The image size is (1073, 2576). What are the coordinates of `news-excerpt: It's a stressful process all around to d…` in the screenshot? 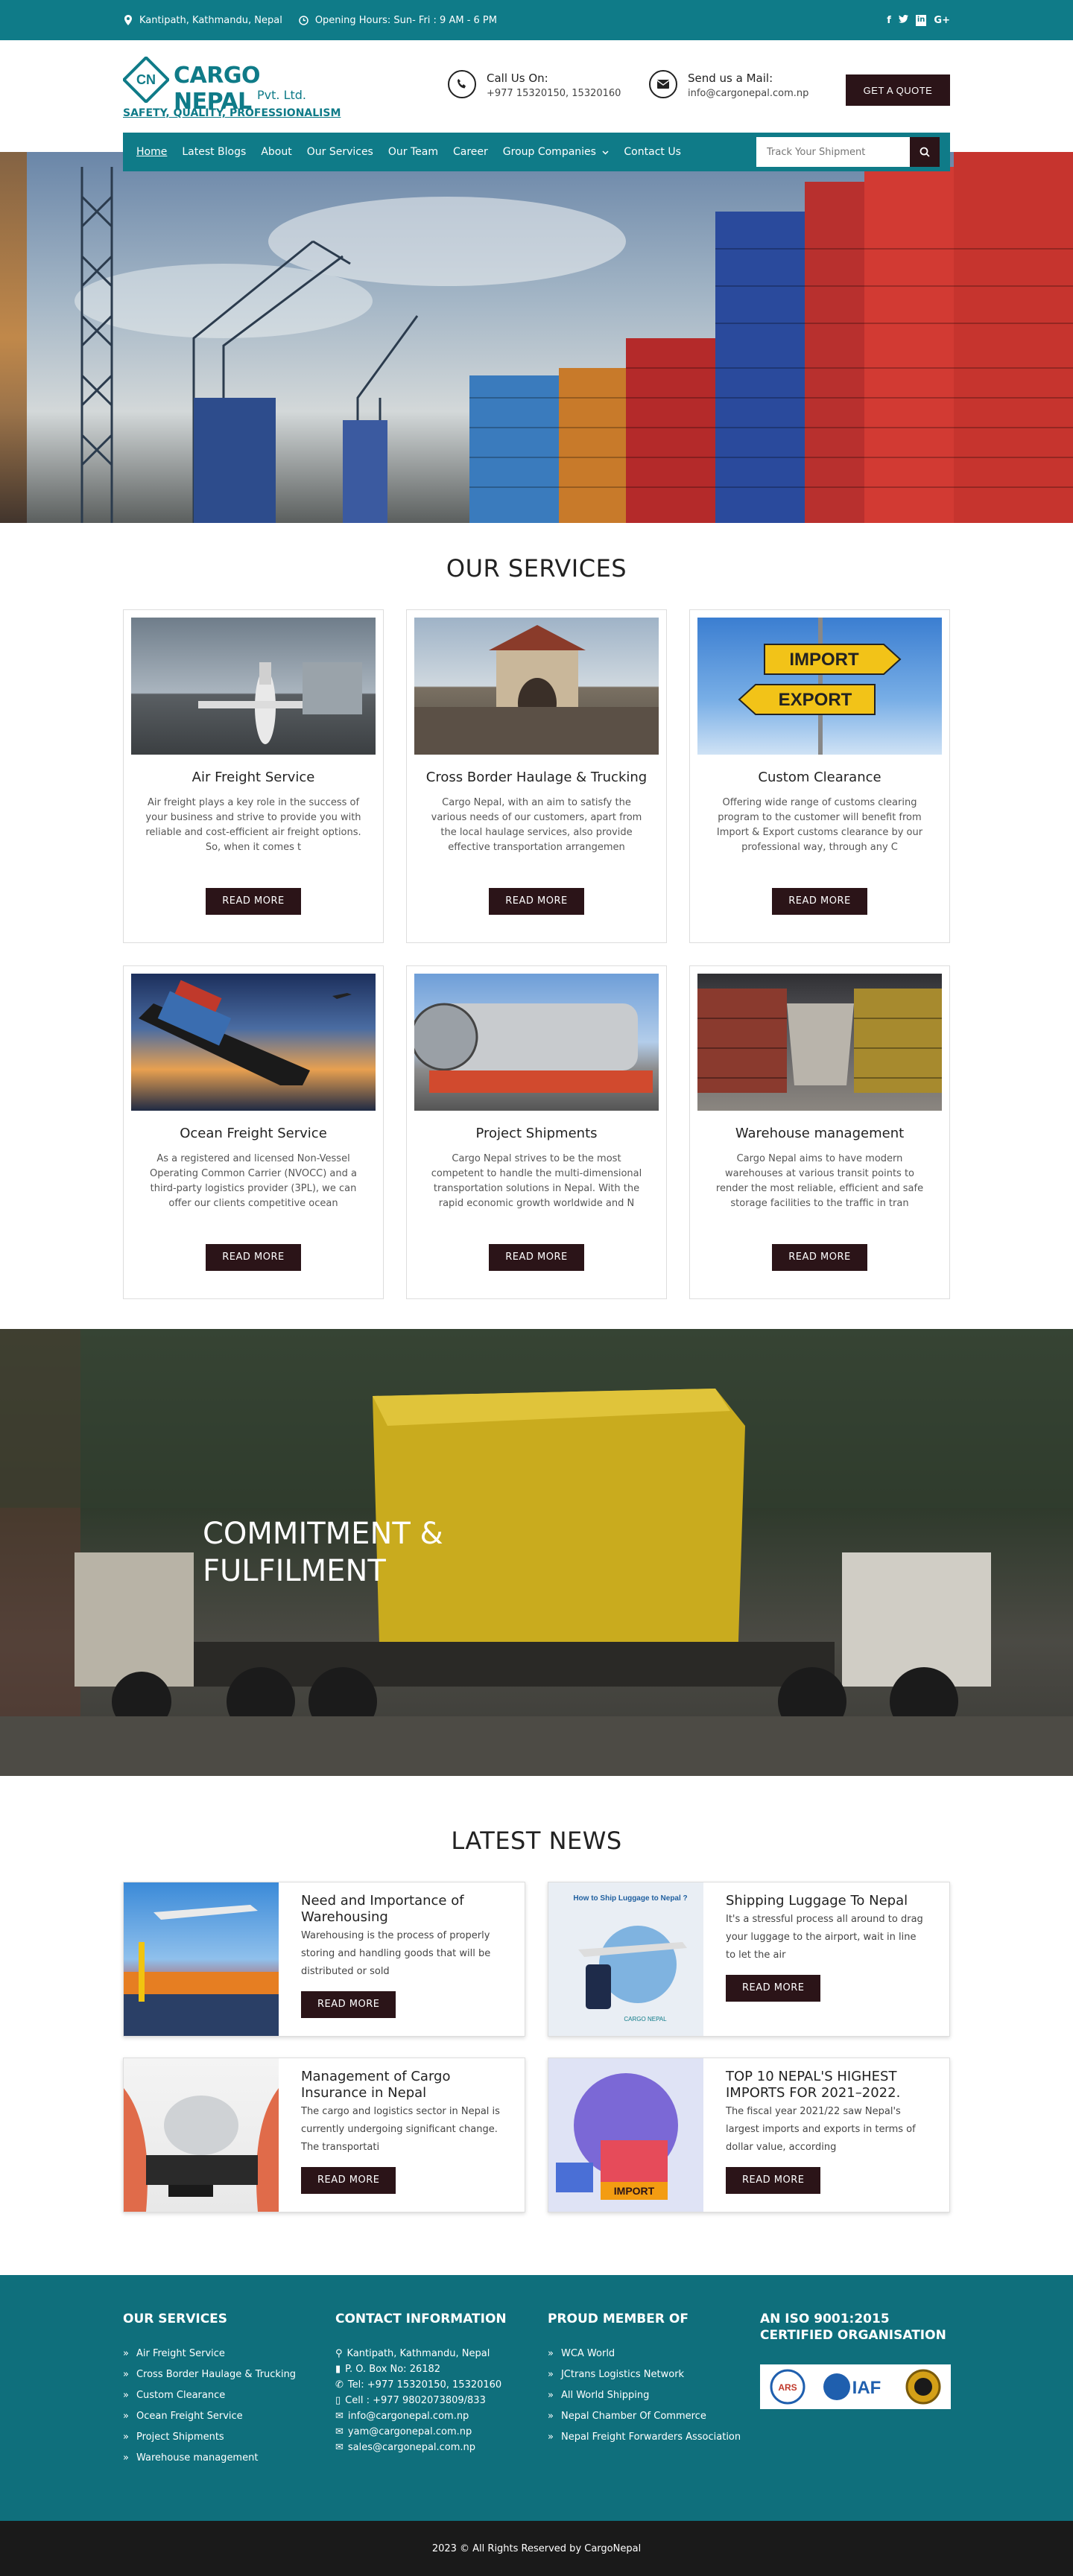 It's located at (824, 1937).